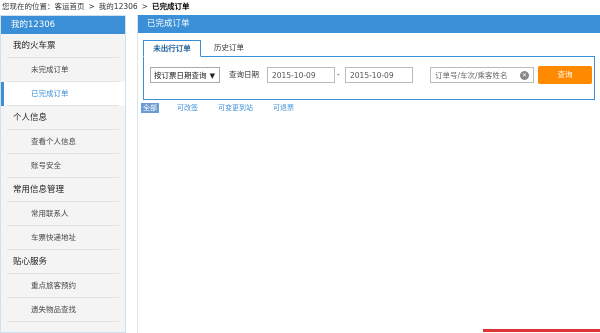  What do you see at coordinates (28, 6) in the screenshot?
I see `breadcrumb-prefix: 您现在的位置：` at bounding box center [28, 6].